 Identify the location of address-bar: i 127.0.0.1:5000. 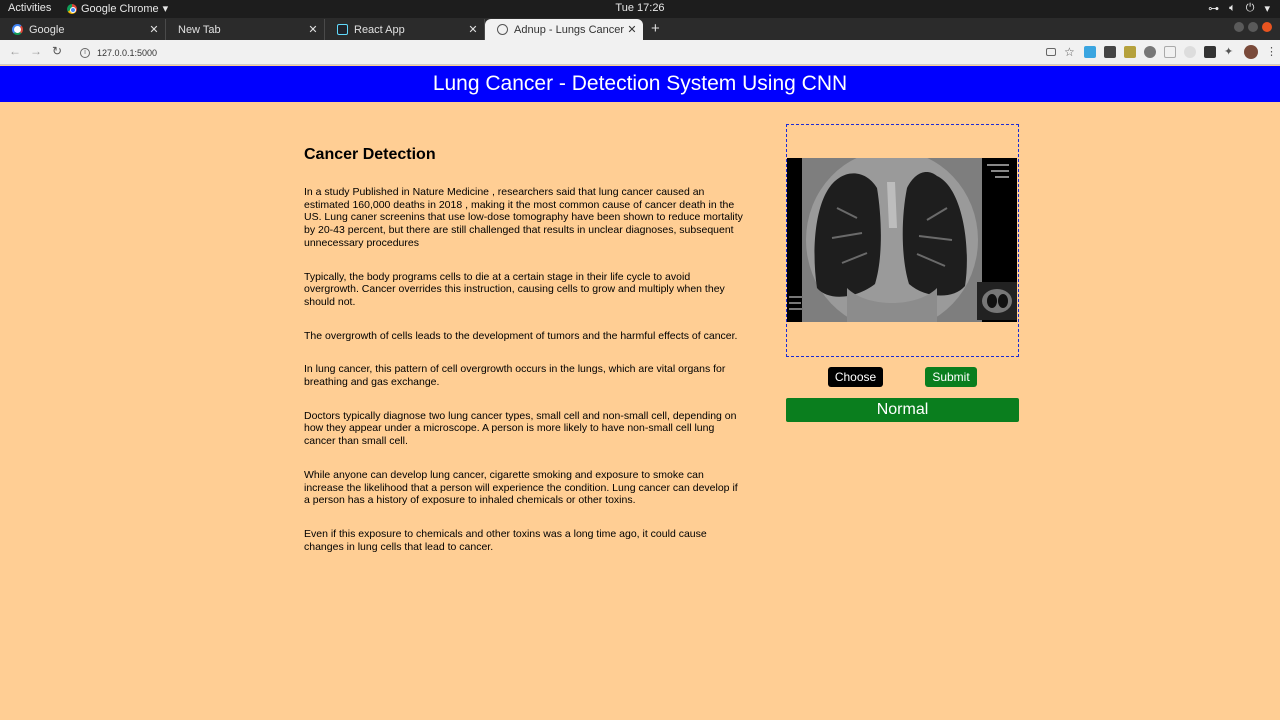
(569, 52).